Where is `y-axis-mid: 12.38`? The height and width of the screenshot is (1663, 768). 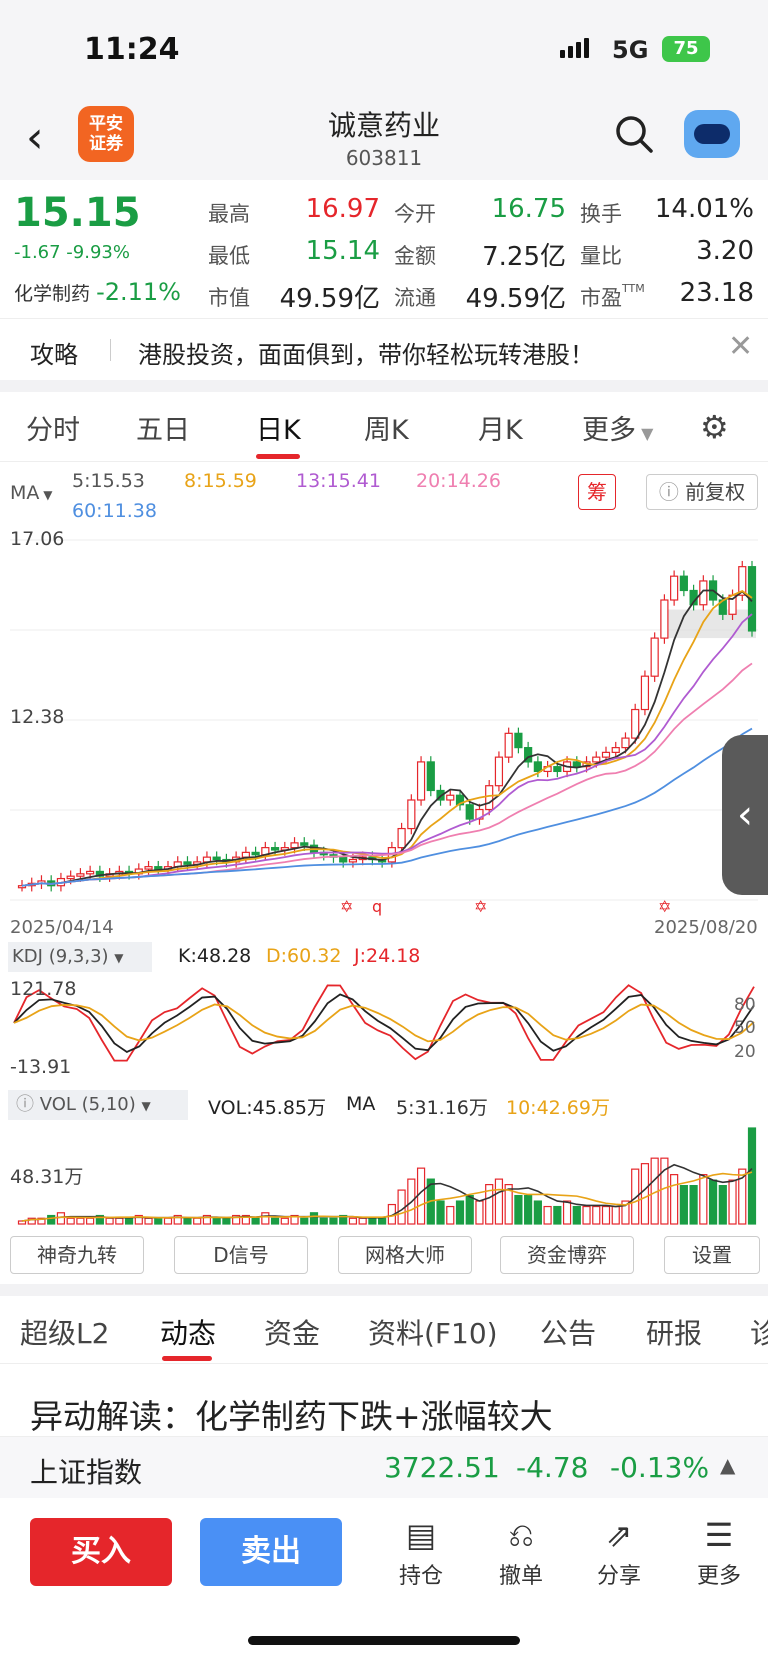
y-axis-mid: 12.38 is located at coordinates (37, 717).